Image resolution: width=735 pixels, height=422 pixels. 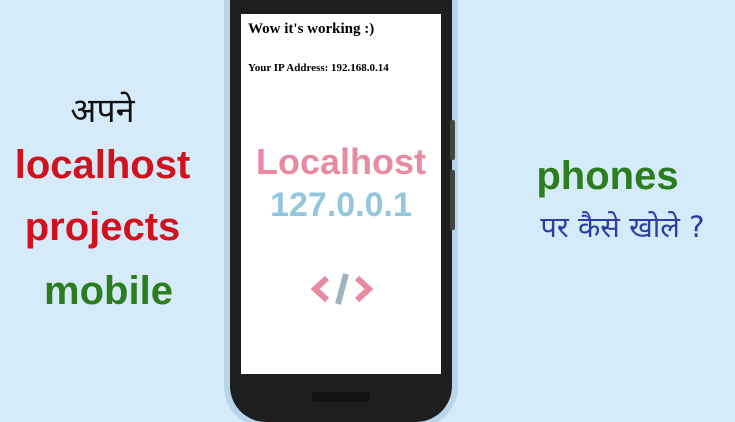 I want to click on left-line-mobile: mobile, so click(x=108, y=291).